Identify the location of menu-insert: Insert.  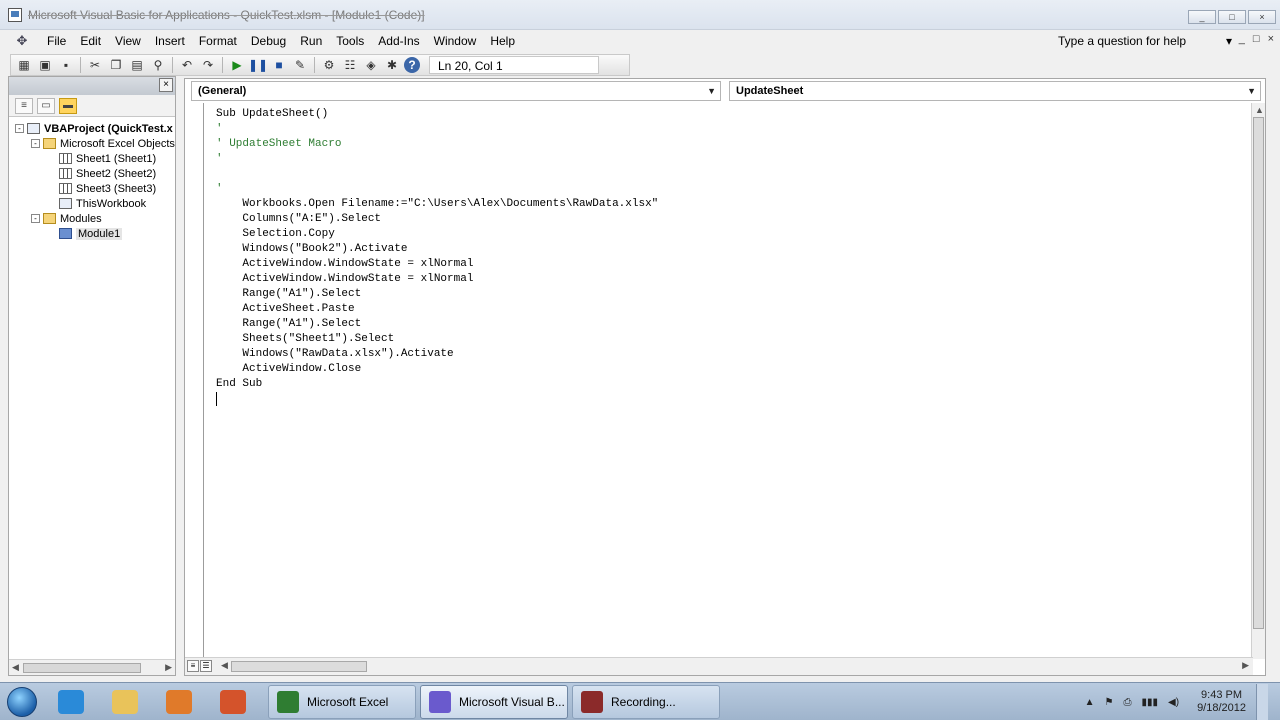
(170, 41).